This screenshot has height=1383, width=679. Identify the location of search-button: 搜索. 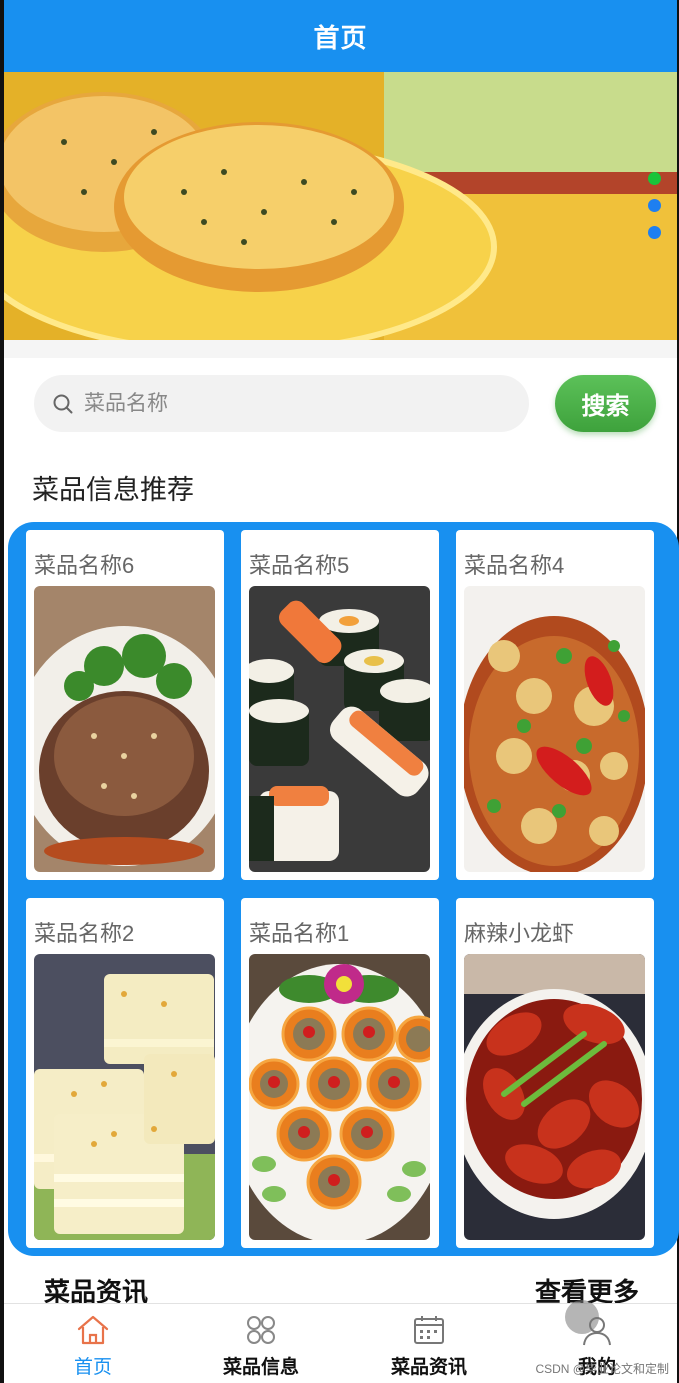
(605, 403).